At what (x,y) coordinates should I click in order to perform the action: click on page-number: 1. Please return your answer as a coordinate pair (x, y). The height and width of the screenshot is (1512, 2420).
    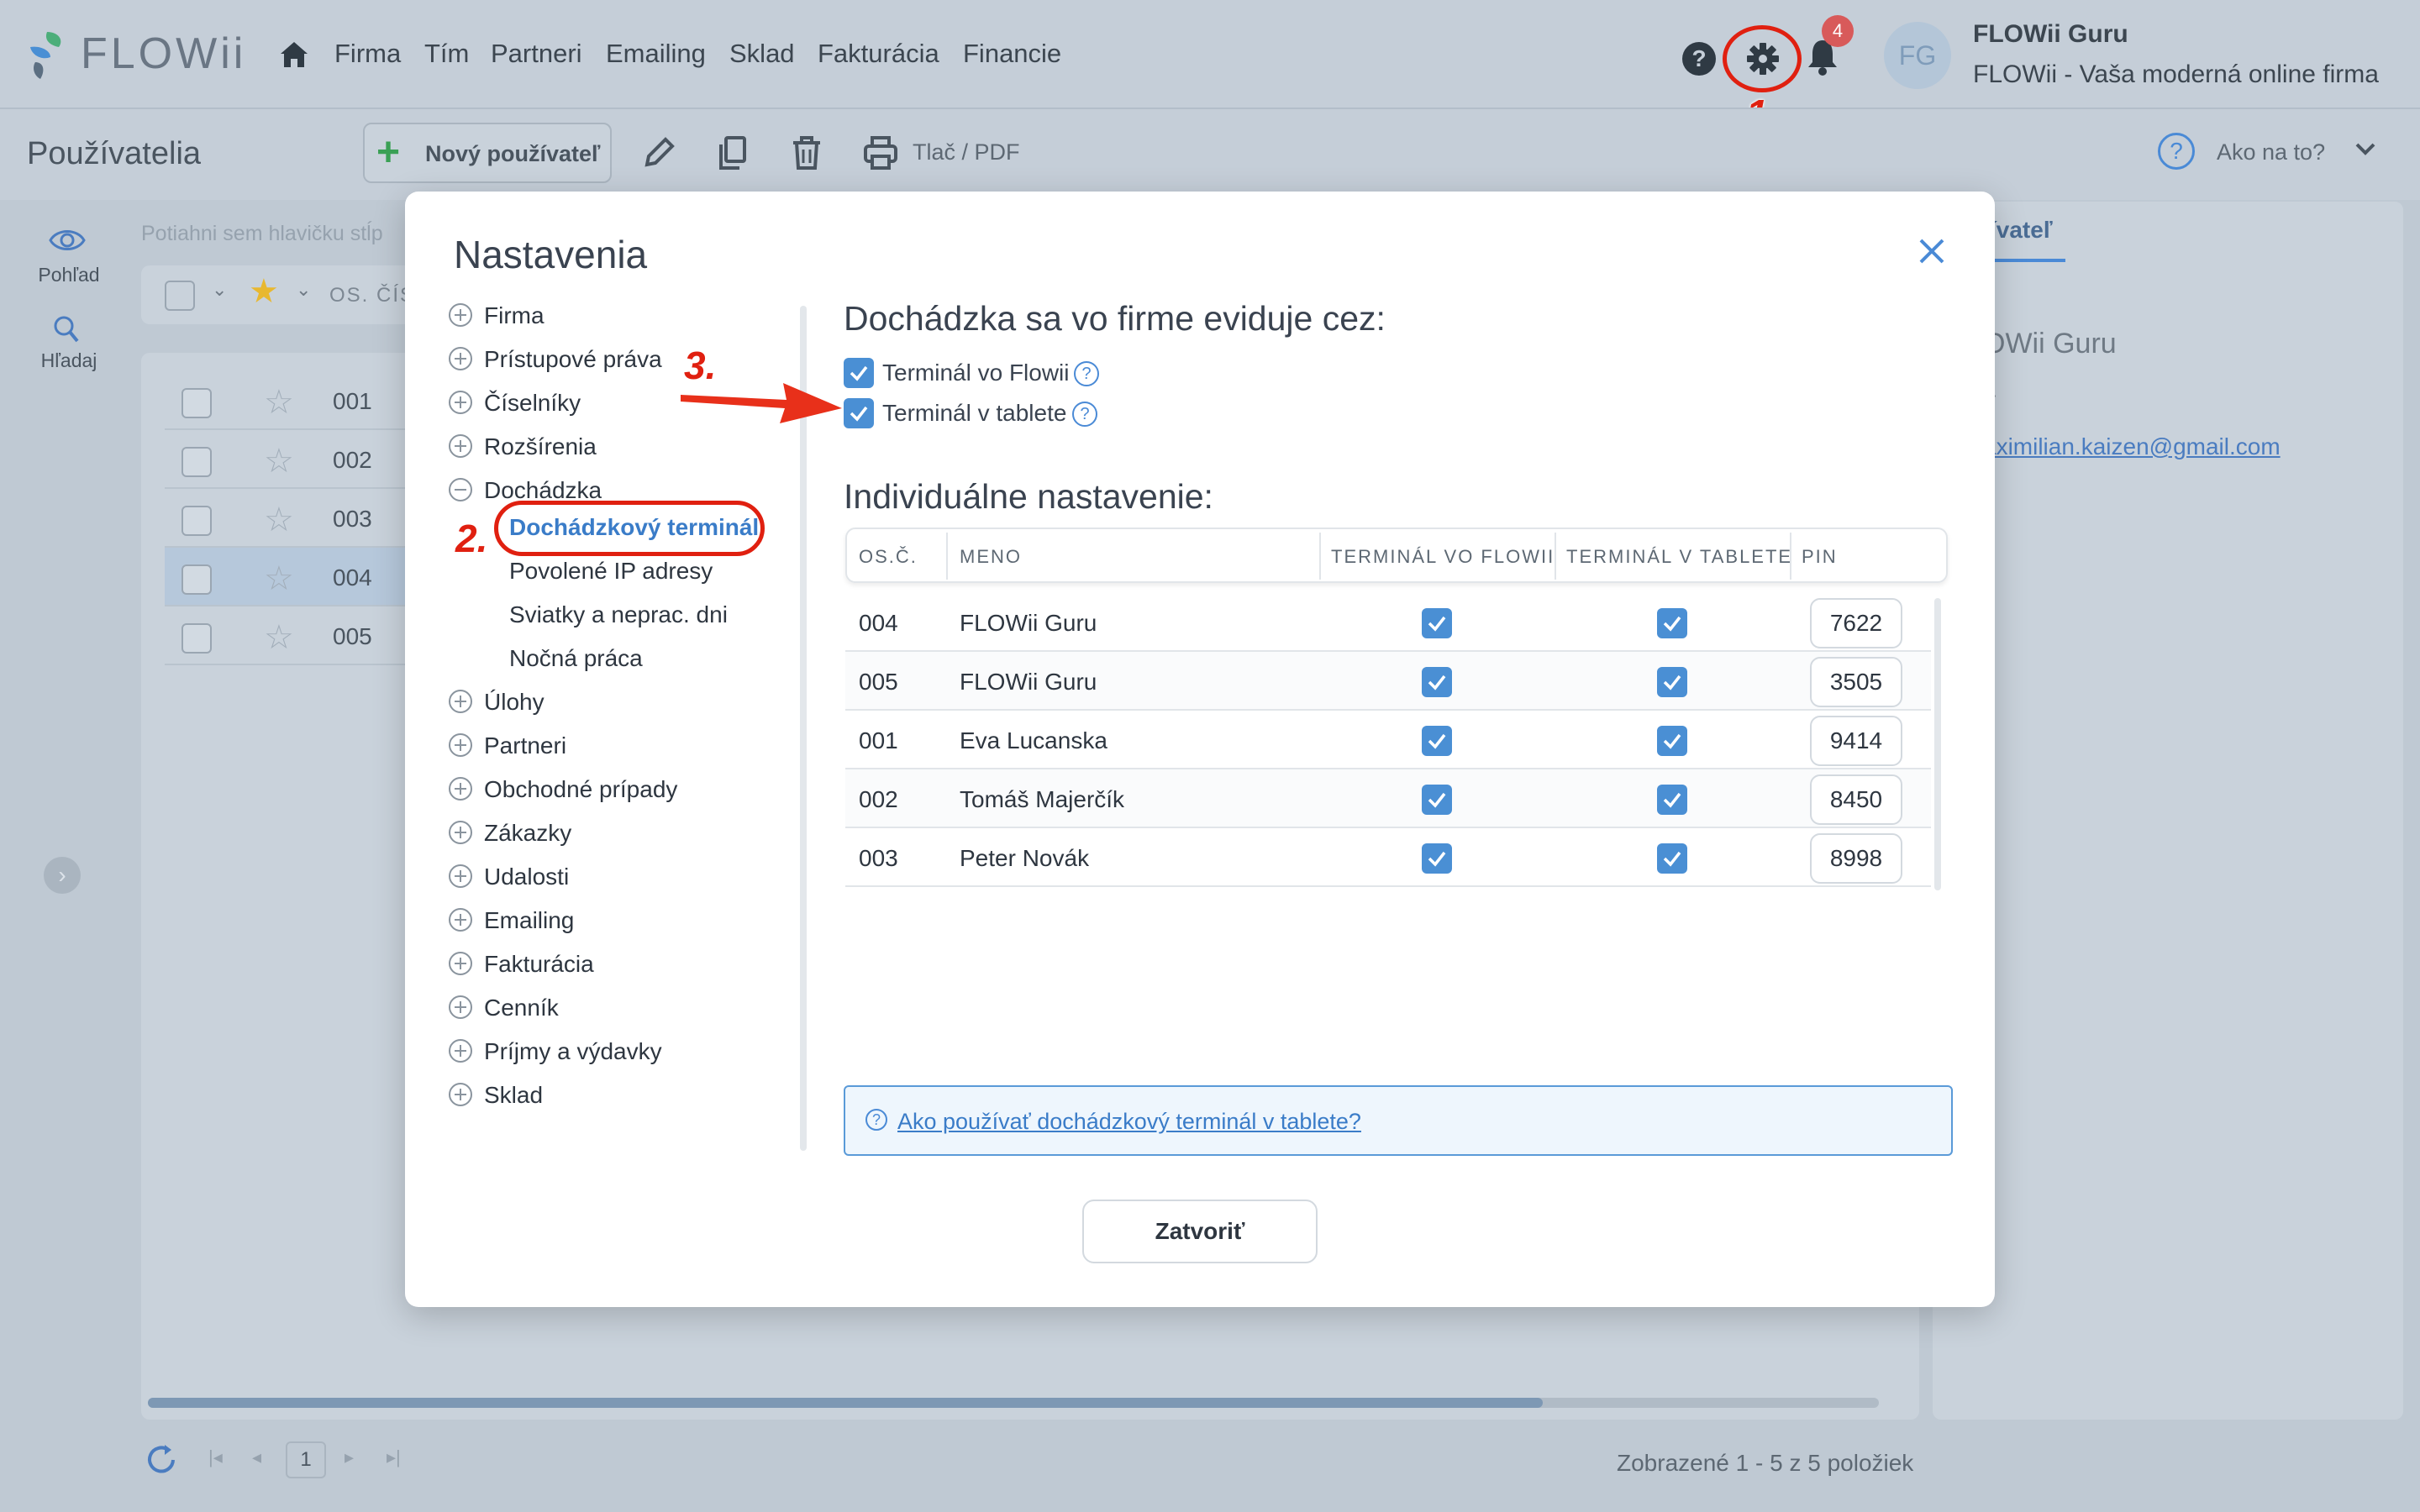
    Looking at the image, I should click on (306, 1459).